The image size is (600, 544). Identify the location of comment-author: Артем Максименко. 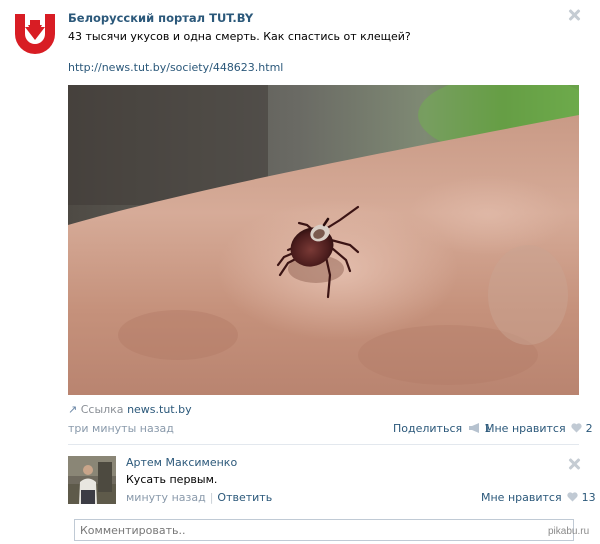
(181, 462).